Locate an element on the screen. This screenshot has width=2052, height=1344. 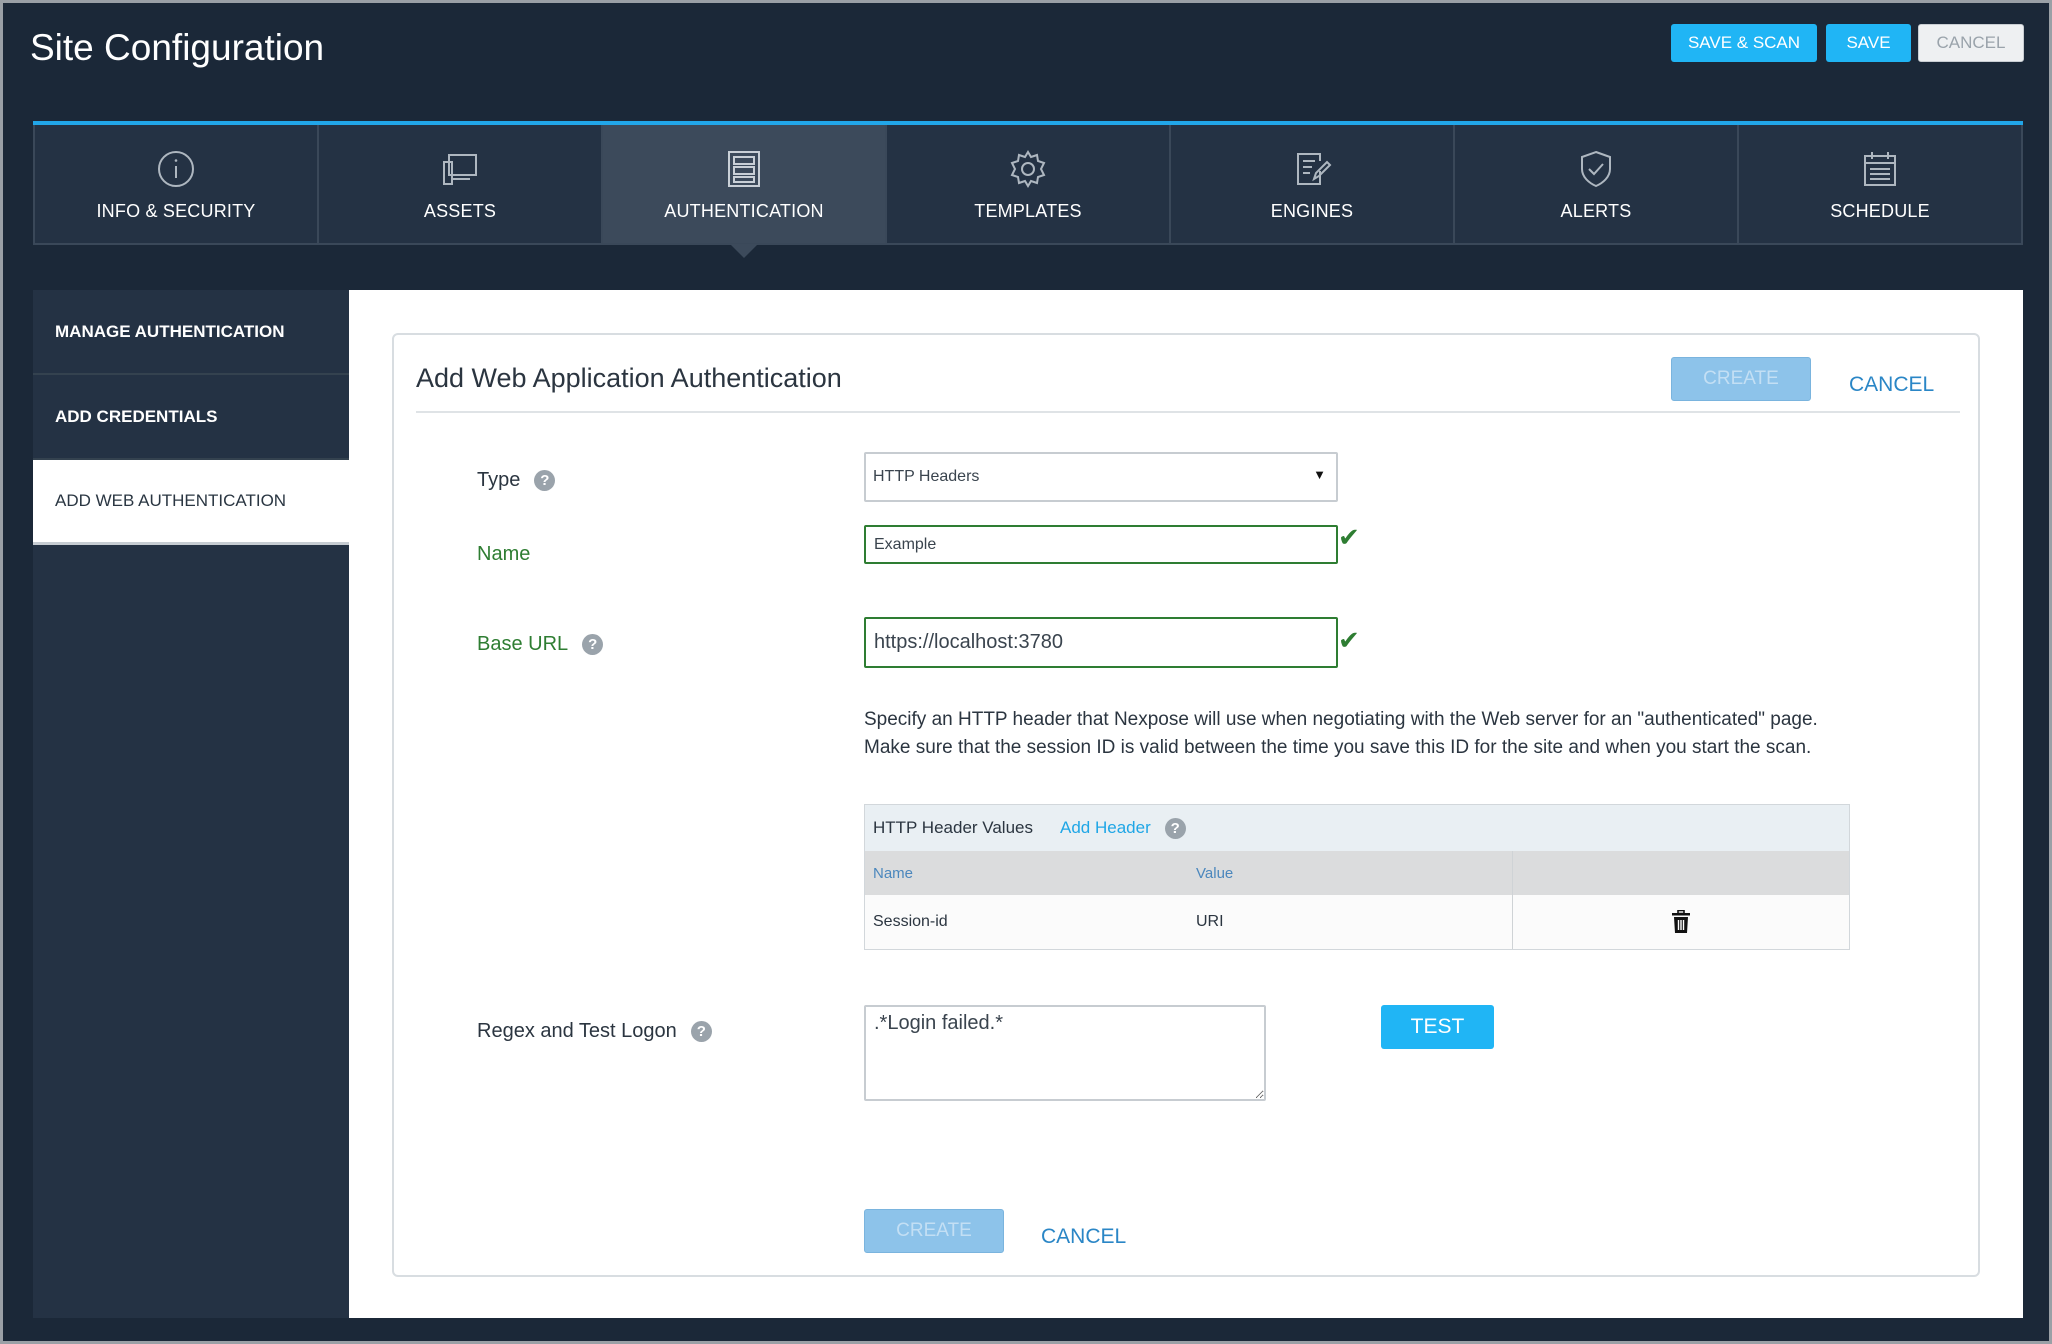
test-button: TEST is located at coordinates (1437, 1027).